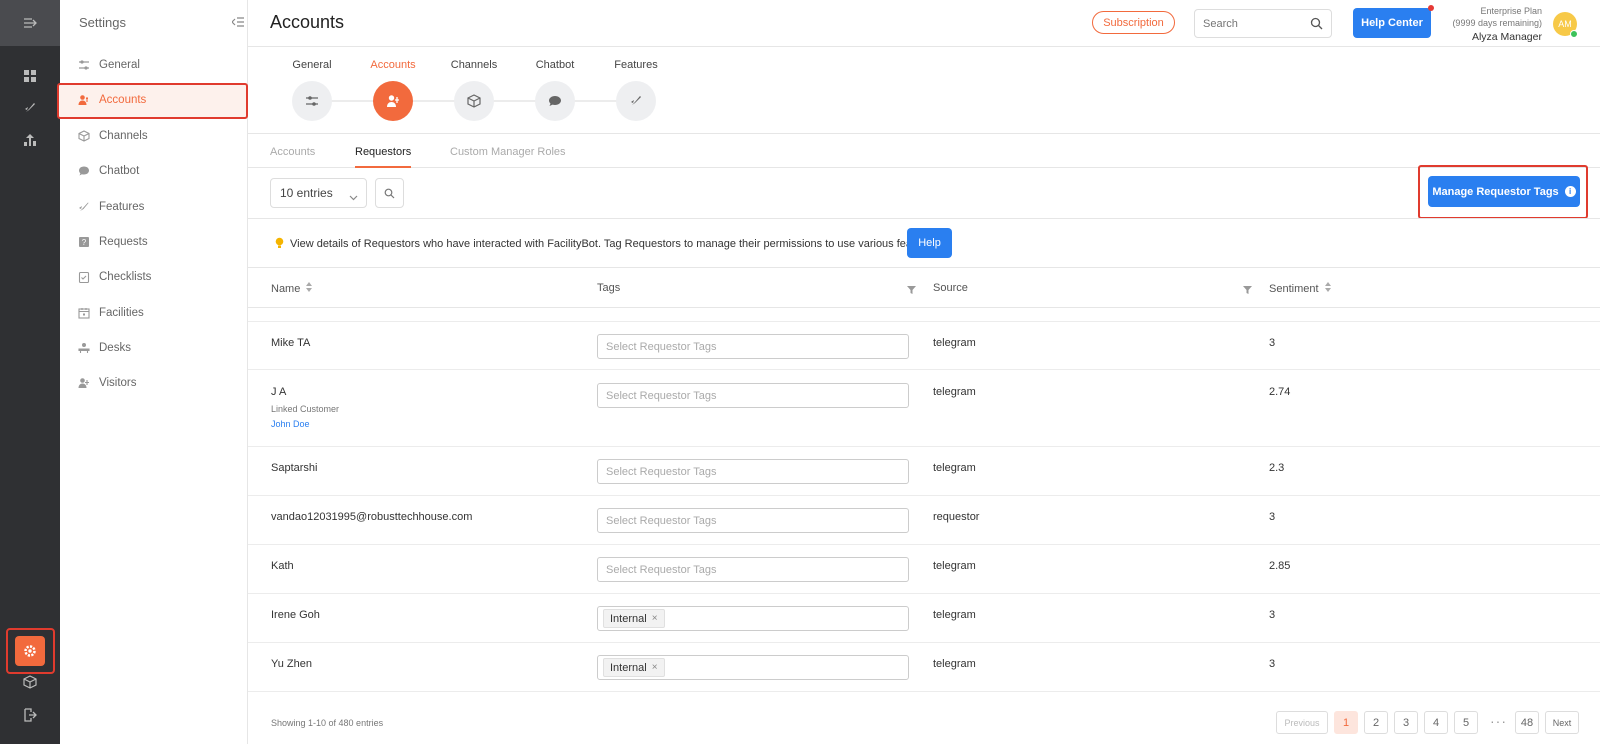 The height and width of the screenshot is (744, 1600). I want to click on step-chatbot: Chatbot, so click(555, 84).